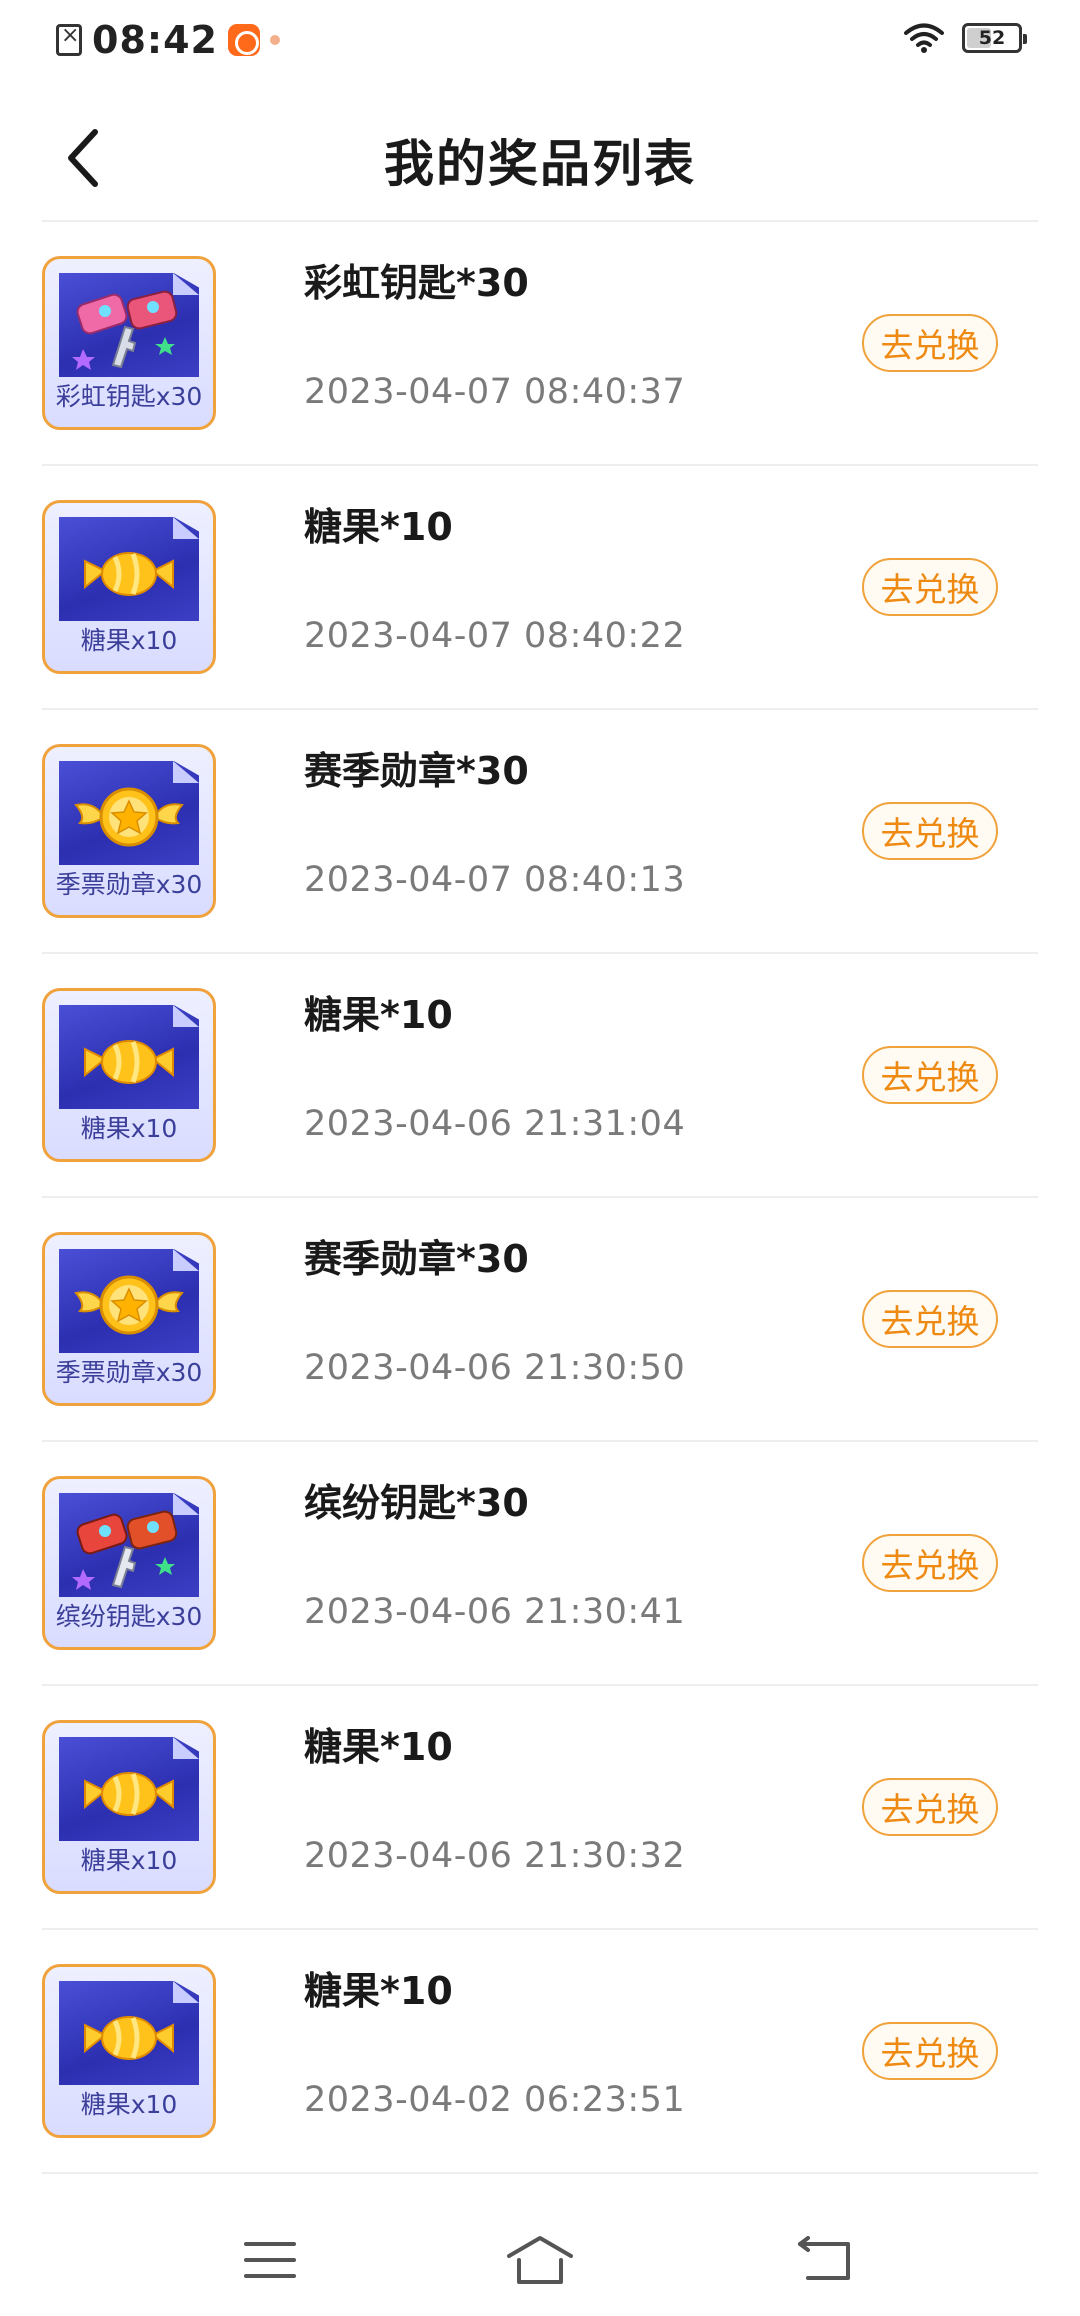 This screenshot has height=2316, width=1080. I want to click on prize-list-item: 缤纷钥匙x30 缤纷钥匙*30 2023-04-06 21:30:41 去兑换, so click(540, 1564).